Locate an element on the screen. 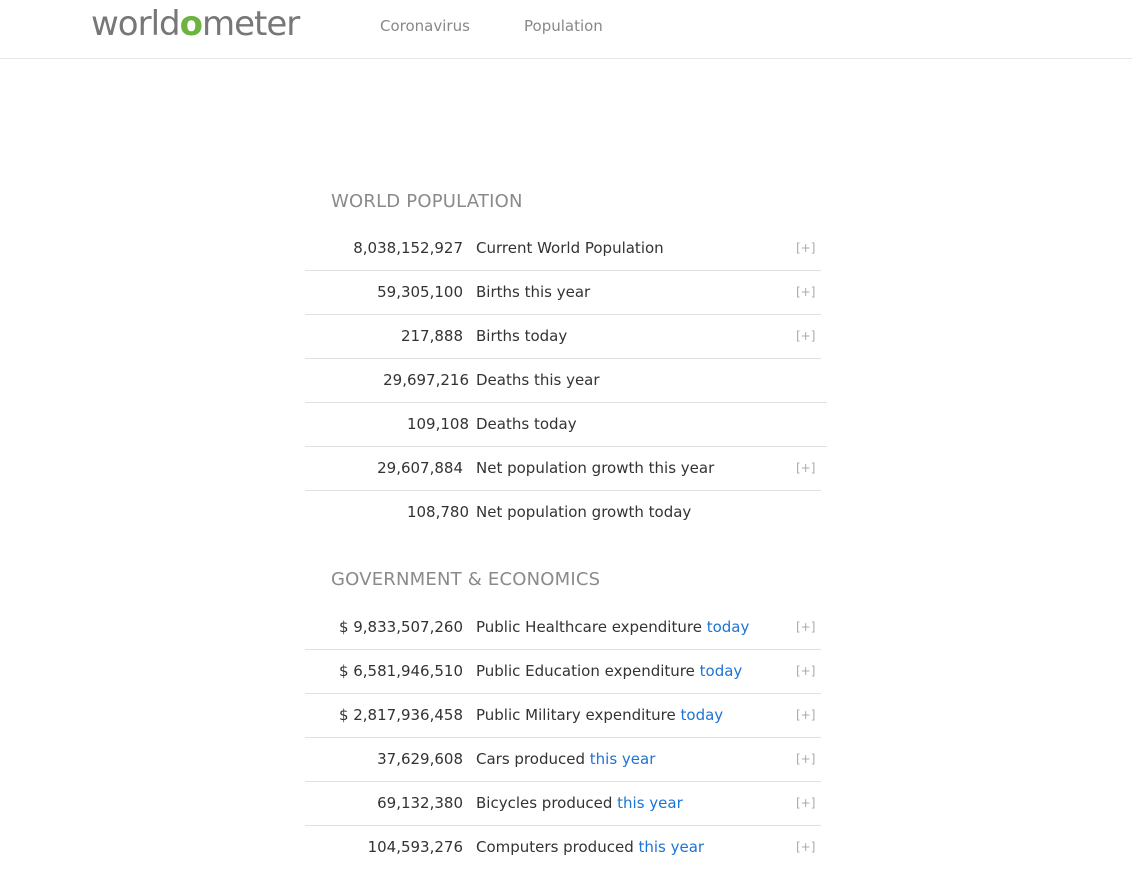 This screenshot has width=1132, height=869. counter-row-net-growth-today: 108,780 Net population growth today is located at coordinates (566, 512).